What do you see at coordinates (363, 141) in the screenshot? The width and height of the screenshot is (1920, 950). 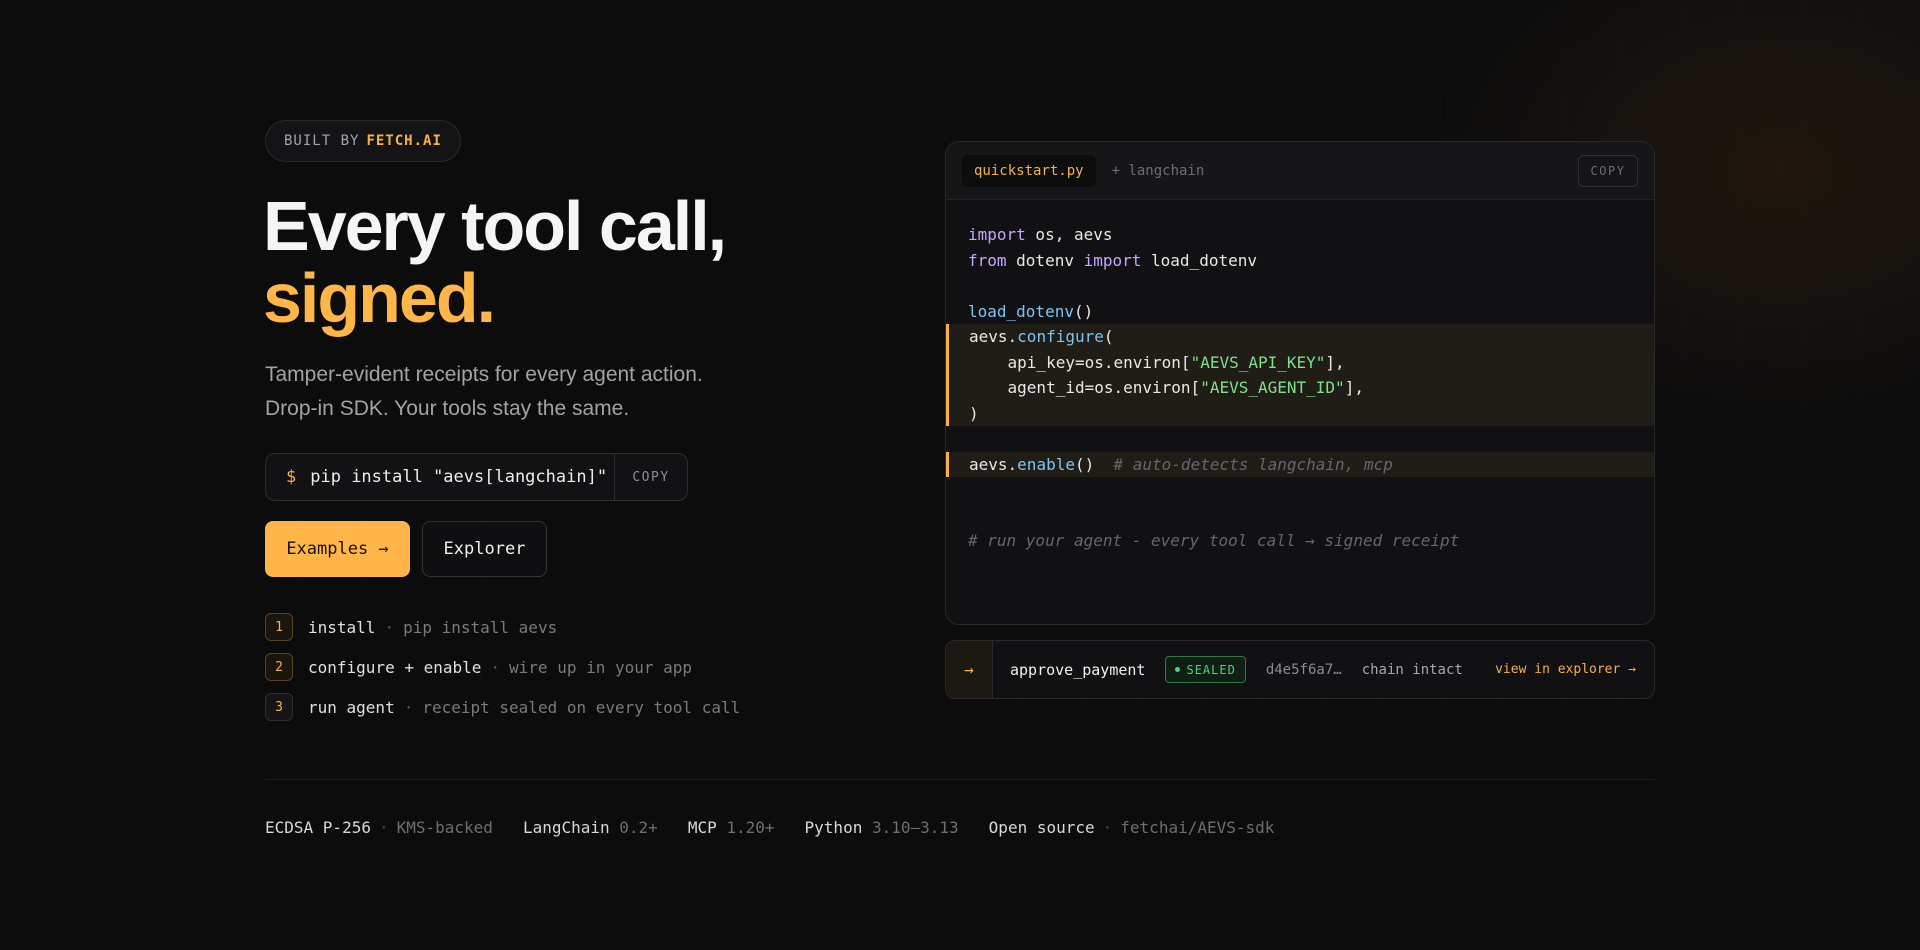 I see `built-by-badge: BUILT BY FETCH.AI` at bounding box center [363, 141].